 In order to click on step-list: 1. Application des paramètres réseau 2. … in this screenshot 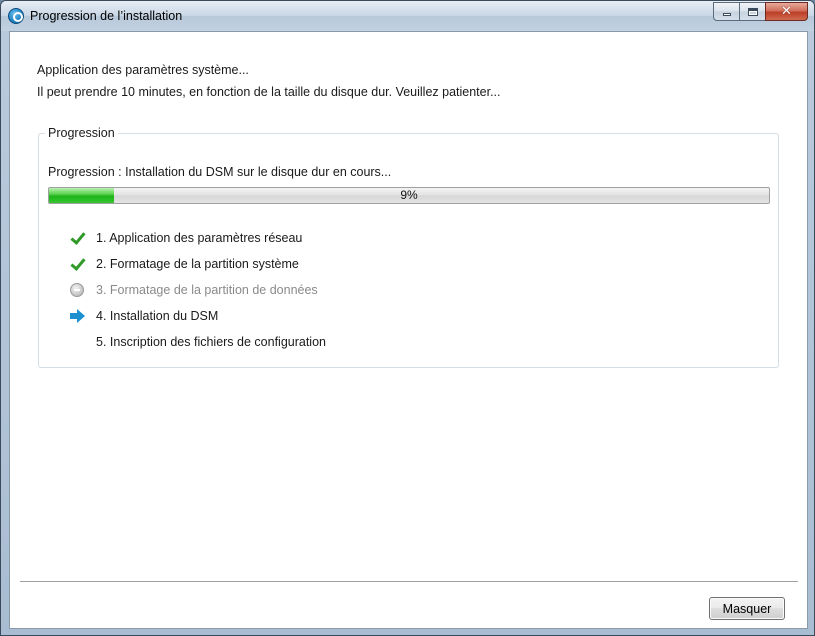, I will do `click(197, 290)`.